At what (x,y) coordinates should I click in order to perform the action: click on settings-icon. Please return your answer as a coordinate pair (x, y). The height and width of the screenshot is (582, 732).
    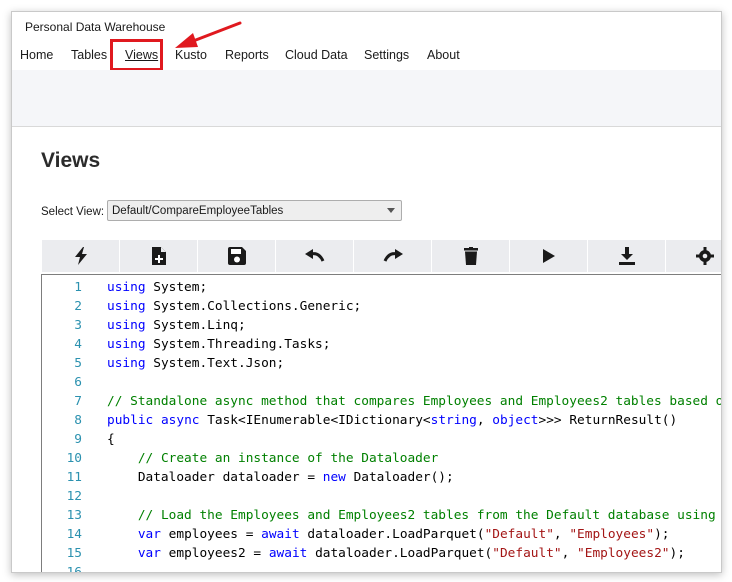
    Looking at the image, I should click on (705, 256).